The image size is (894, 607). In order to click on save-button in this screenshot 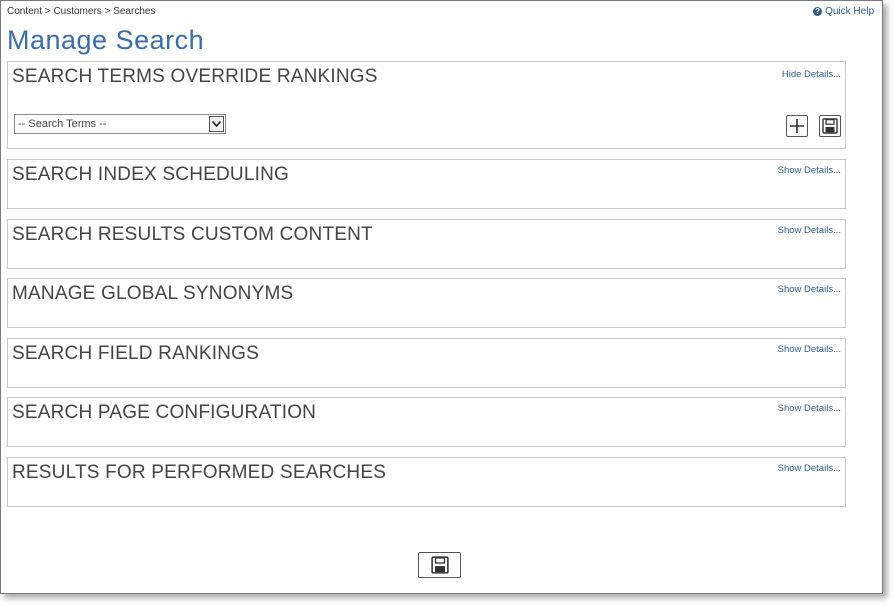, I will do `click(830, 126)`.